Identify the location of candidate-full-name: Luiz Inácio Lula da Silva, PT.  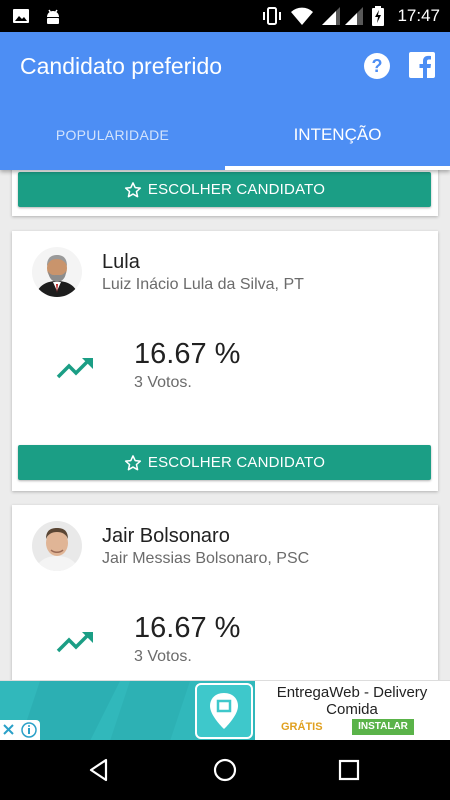
(203, 284).